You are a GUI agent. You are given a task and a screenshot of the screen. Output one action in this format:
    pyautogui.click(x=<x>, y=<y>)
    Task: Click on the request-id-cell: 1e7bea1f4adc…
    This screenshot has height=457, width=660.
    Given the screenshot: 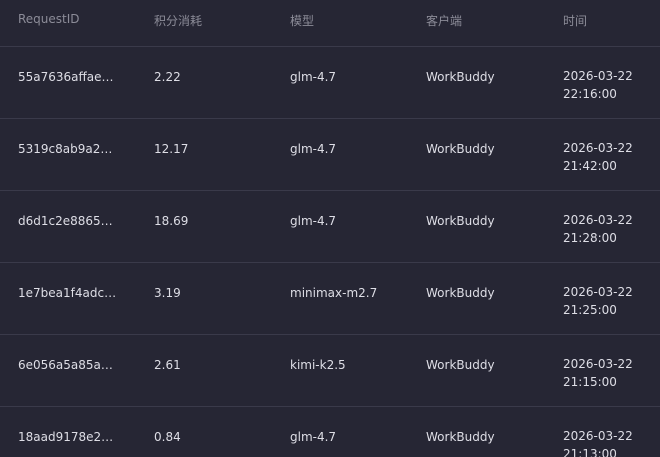 What is the action you would take?
    pyautogui.click(x=67, y=293)
    